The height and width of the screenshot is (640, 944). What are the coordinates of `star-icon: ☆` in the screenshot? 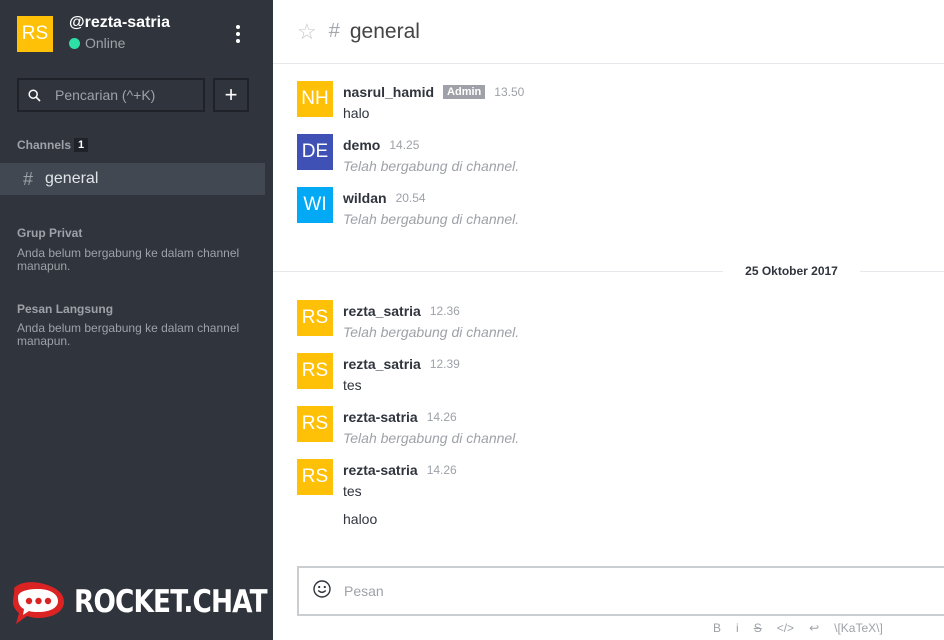 It's located at (307, 32).